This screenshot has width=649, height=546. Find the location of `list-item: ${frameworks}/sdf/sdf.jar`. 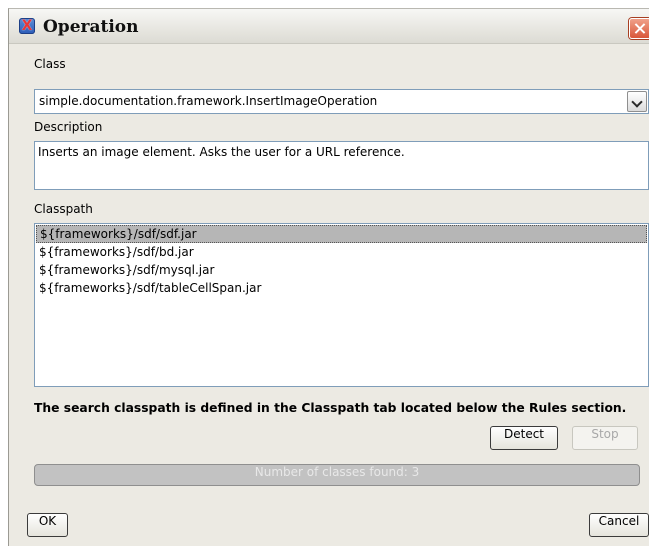

list-item: ${frameworks}/sdf/sdf.jar is located at coordinates (341, 234).